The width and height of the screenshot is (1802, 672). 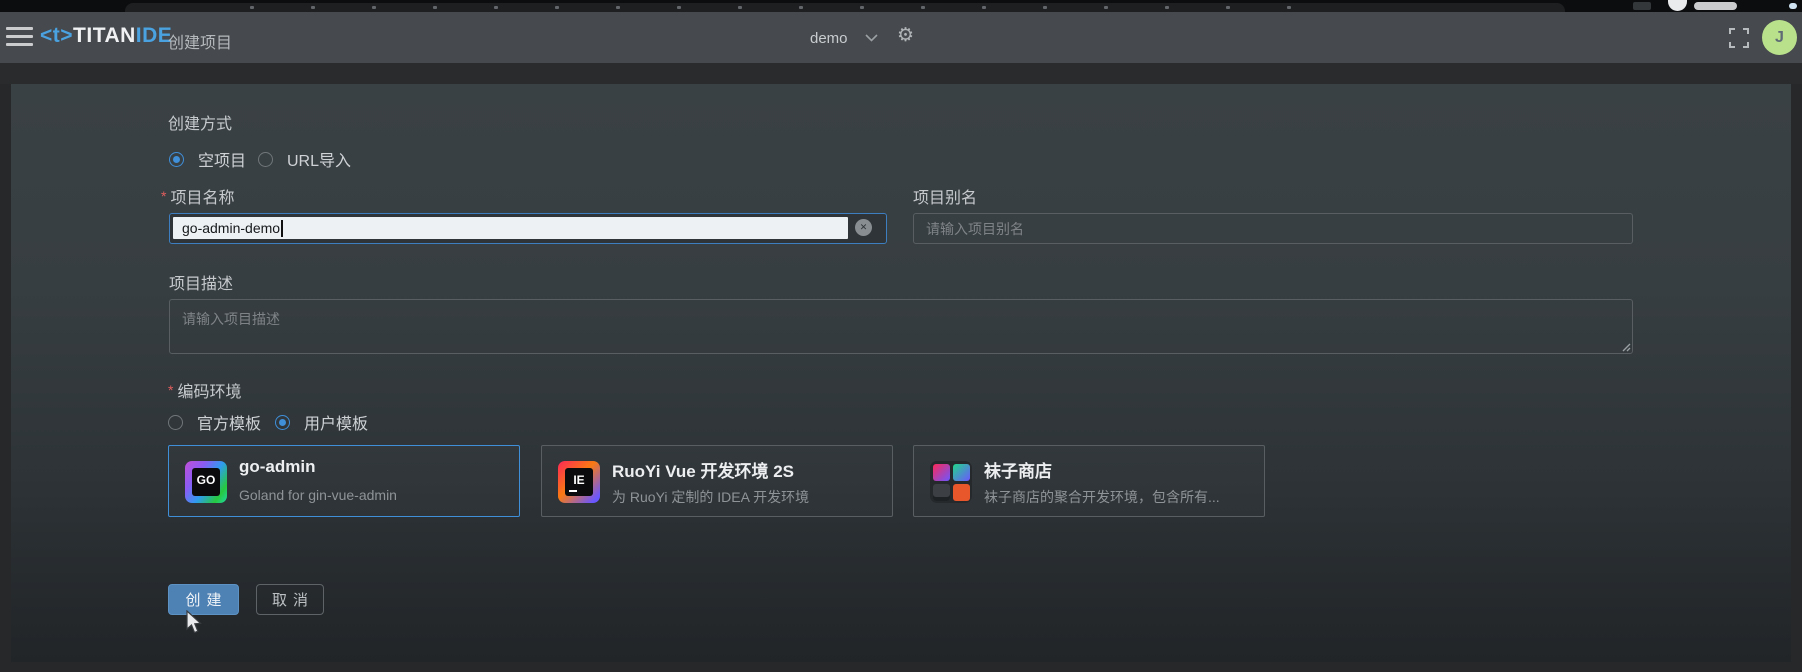 What do you see at coordinates (200, 124) in the screenshot?
I see `creation-method-label: 创建方式` at bounding box center [200, 124].